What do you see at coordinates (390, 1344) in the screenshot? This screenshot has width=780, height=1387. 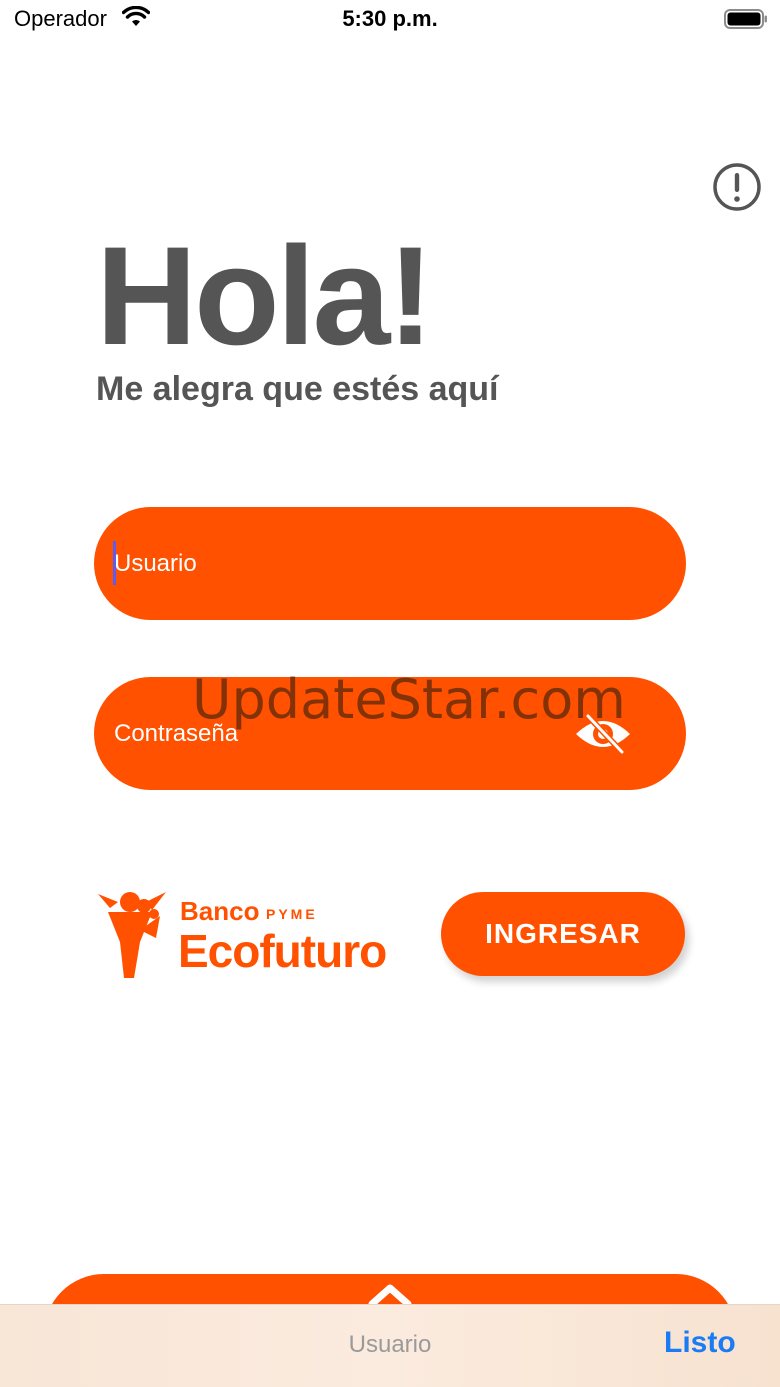 I see `toolbar-field-label: Usuario` at bounding box center [390, 1344].